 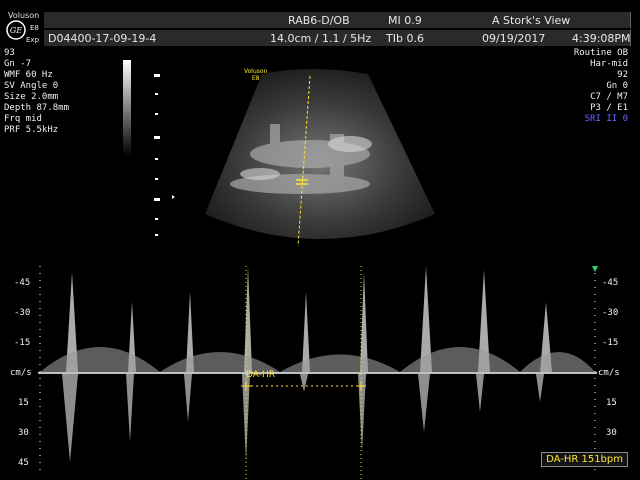 What do you see at coordinates (31, 86) in the screenshot?
I see `param-line: SV Angle 0` at bounding box center [31, 86].